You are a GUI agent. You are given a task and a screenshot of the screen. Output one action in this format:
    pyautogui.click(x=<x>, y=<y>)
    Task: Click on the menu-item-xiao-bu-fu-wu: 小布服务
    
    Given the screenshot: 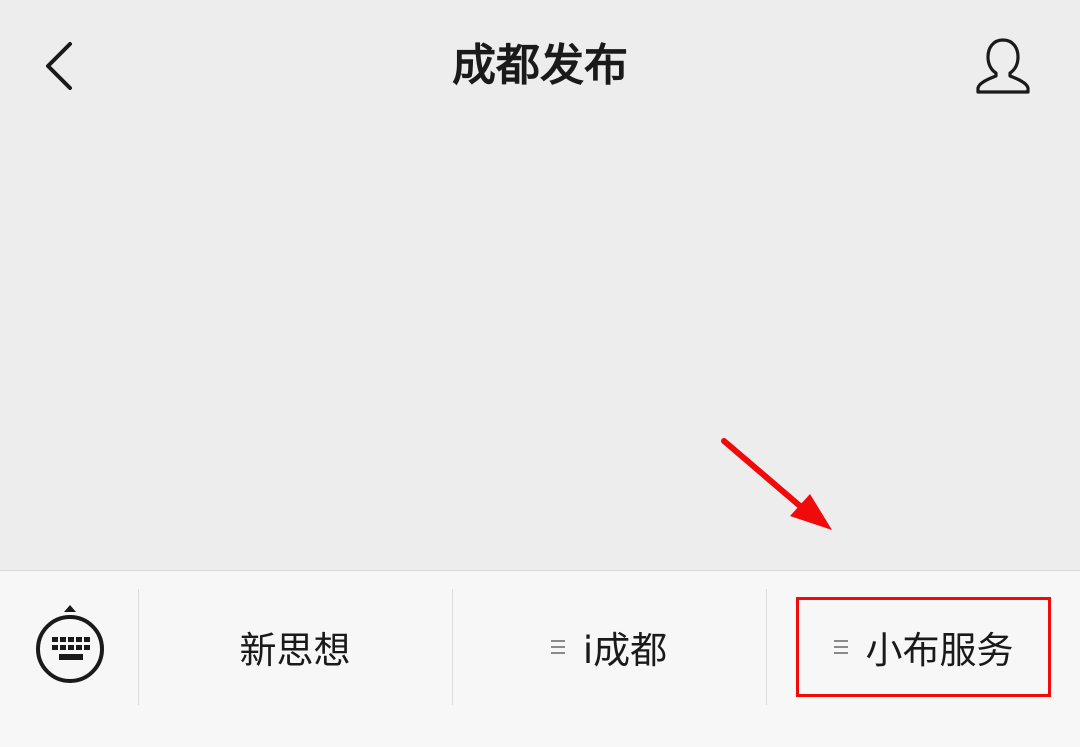 What is the action you would take?
    pyautogui.click(x=923, y=647)
    